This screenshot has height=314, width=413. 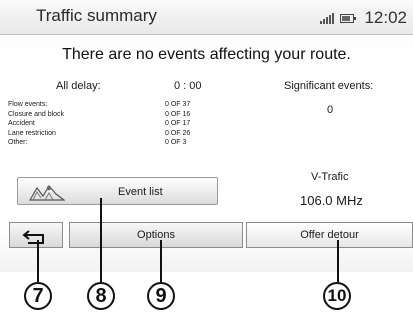 What do you see at coordinates (385, 17) in the screenshot?
I see `clock: 12:02` at bounding box center [385, 17].